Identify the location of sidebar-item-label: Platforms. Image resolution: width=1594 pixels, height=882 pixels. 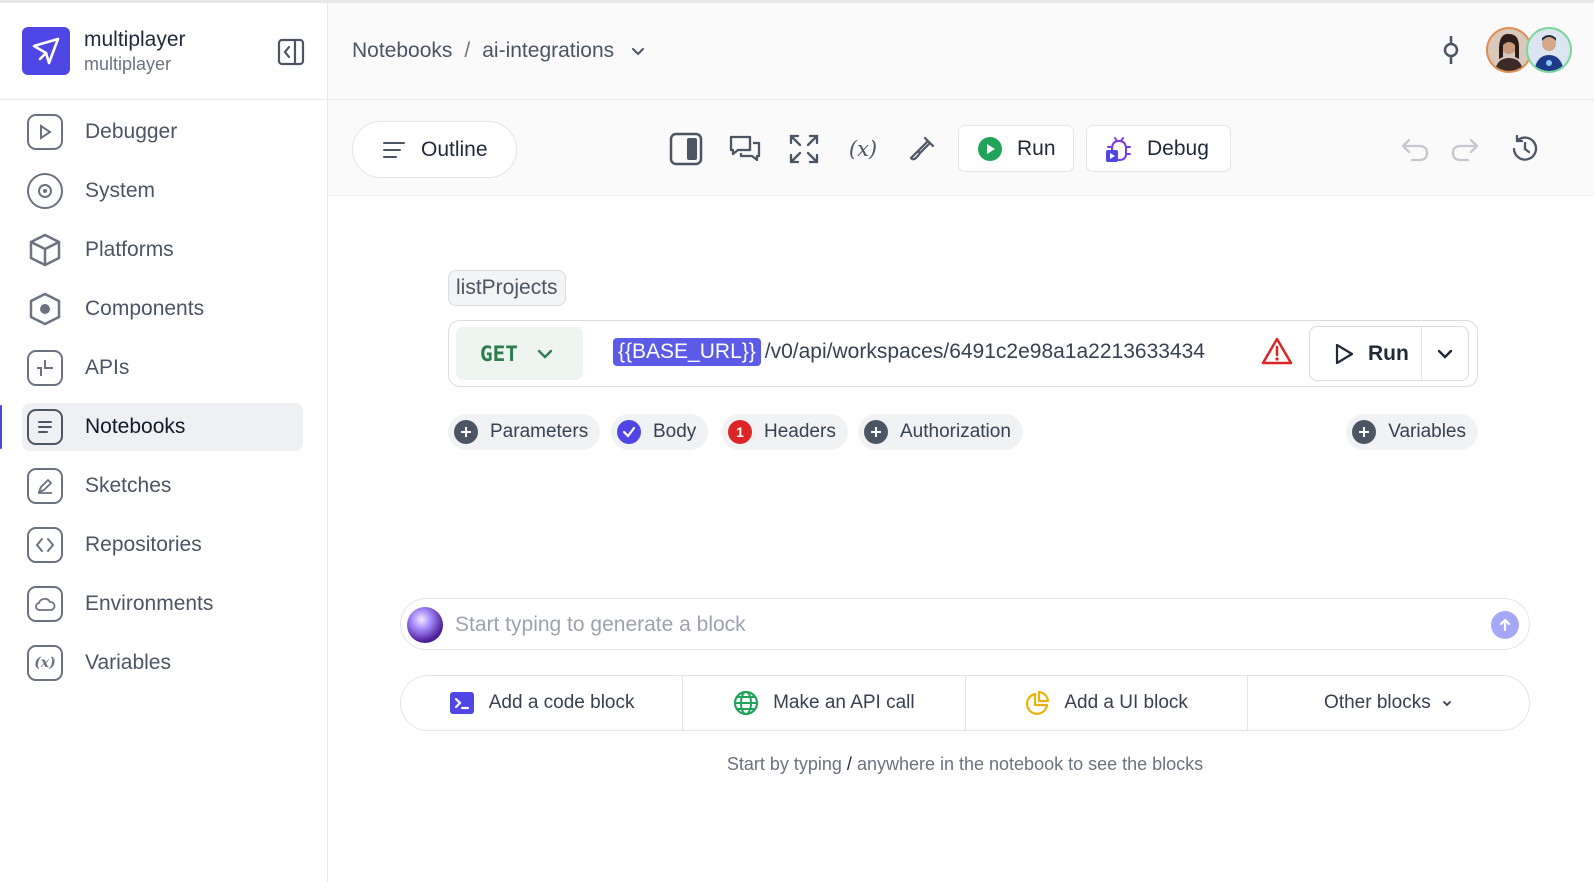
(129, 249).